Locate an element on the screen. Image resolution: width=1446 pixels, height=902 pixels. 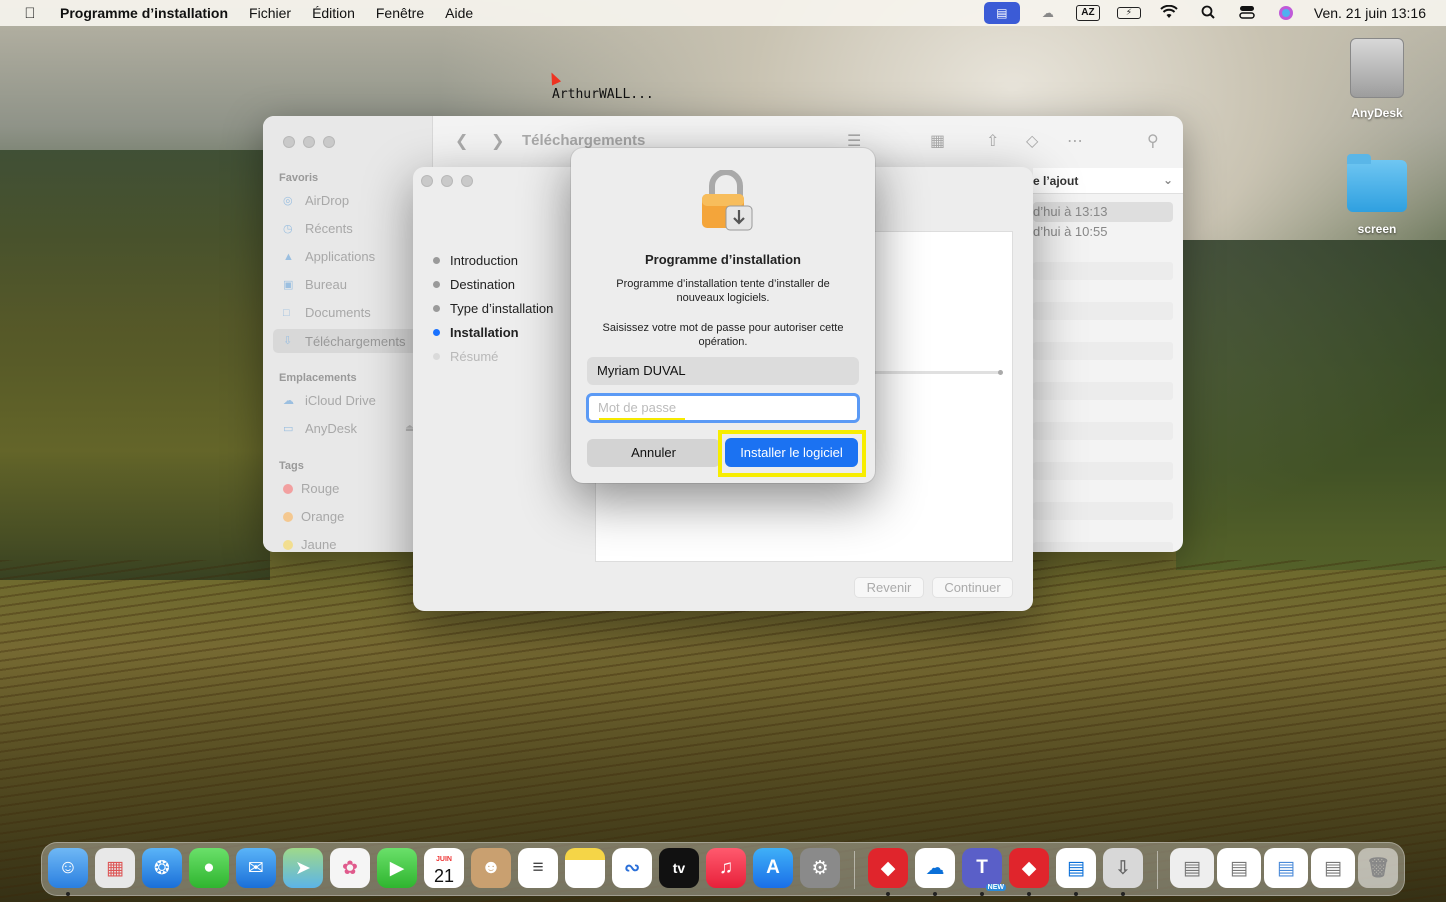
step-label: Destination is located at coordinates (483, 284).